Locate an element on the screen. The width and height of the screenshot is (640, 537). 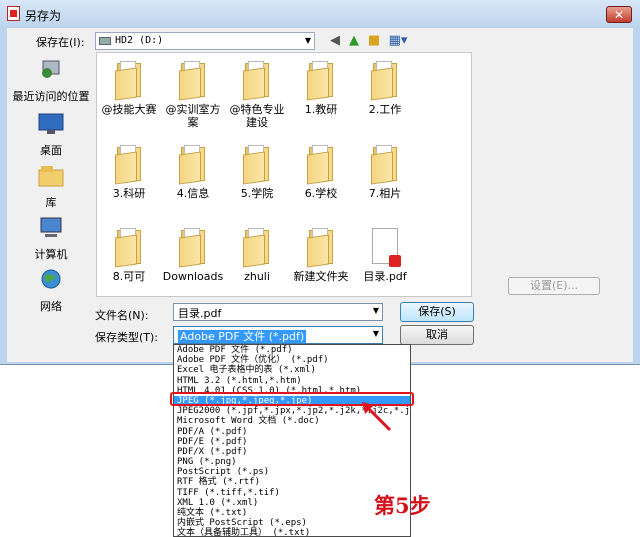
filetype-option: PDF/X (*.pdf) is located at coordinates (292, 452).